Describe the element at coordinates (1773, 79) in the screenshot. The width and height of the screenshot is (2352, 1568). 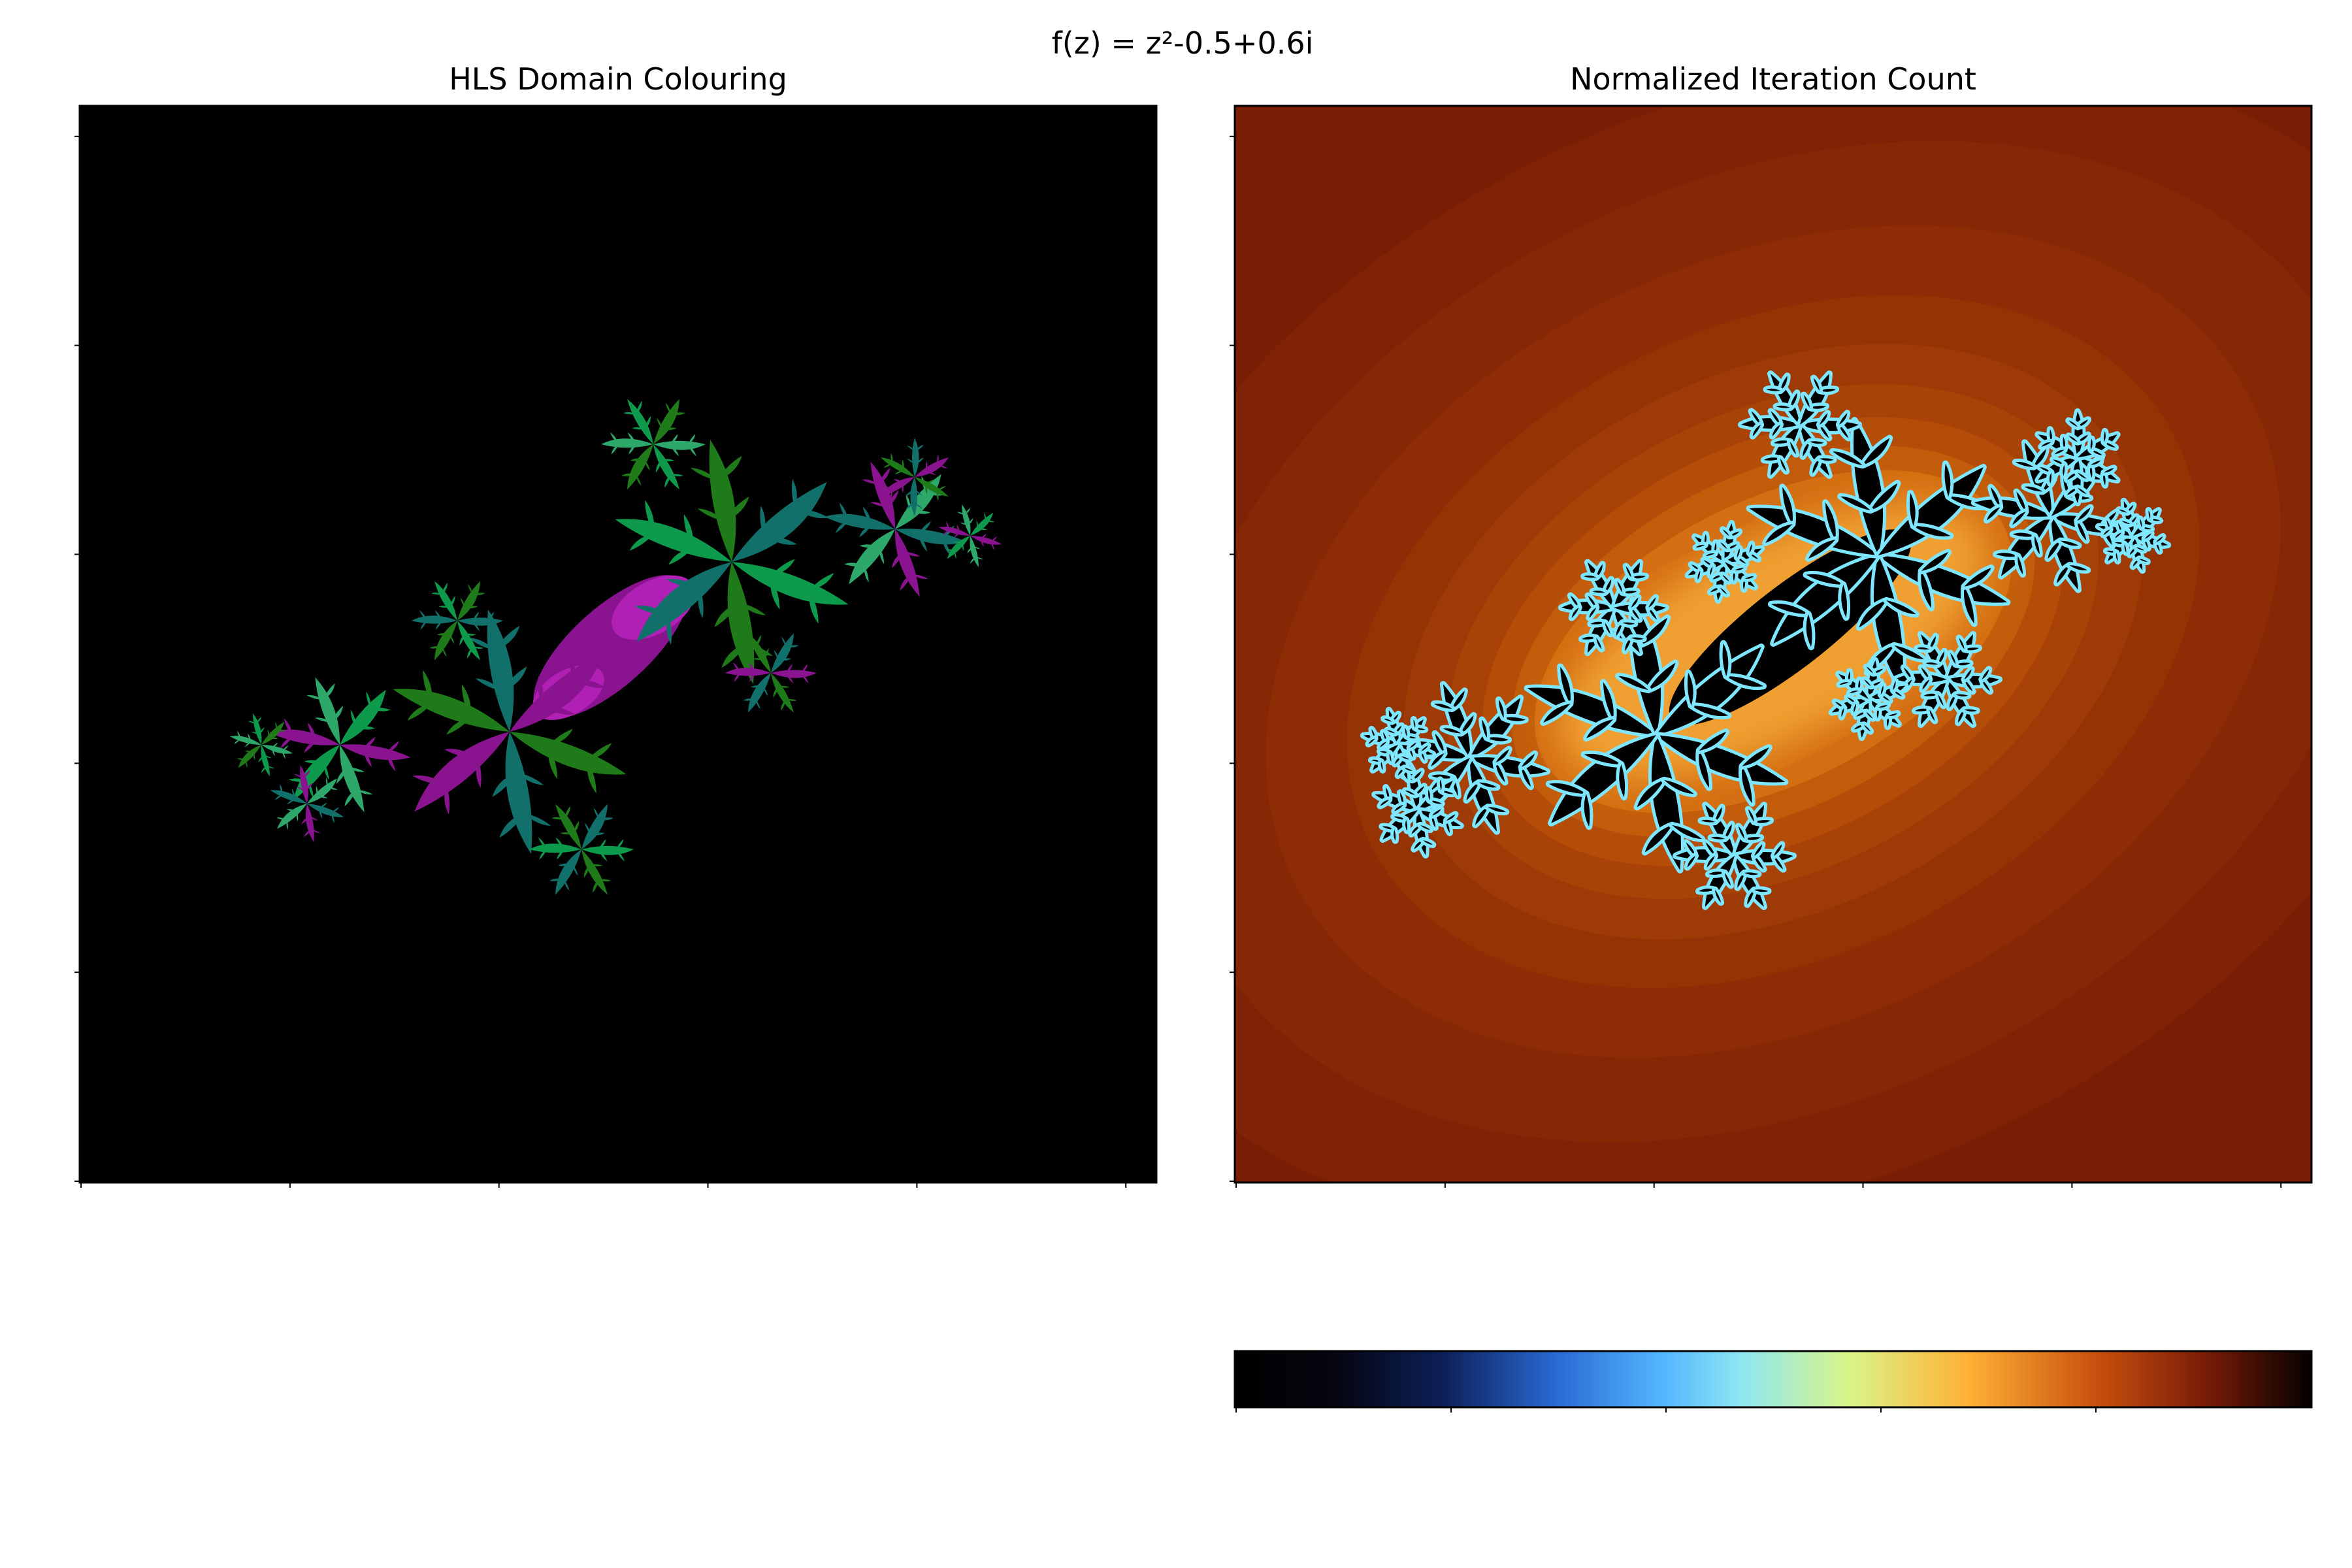
I see `iteration-count-title: Normalized Iteration Count` at that location.